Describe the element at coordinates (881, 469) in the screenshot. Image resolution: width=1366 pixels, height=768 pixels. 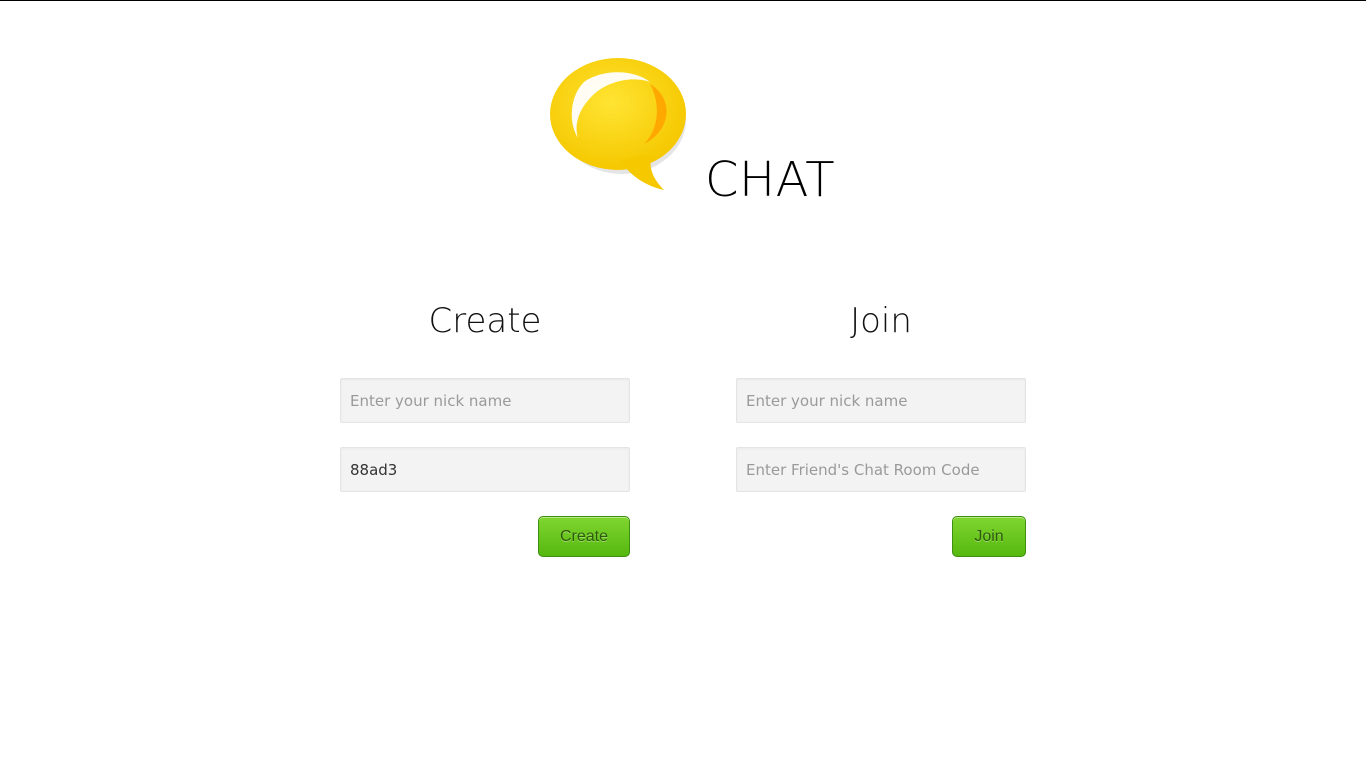
I see `join-room-code-input` at that location.